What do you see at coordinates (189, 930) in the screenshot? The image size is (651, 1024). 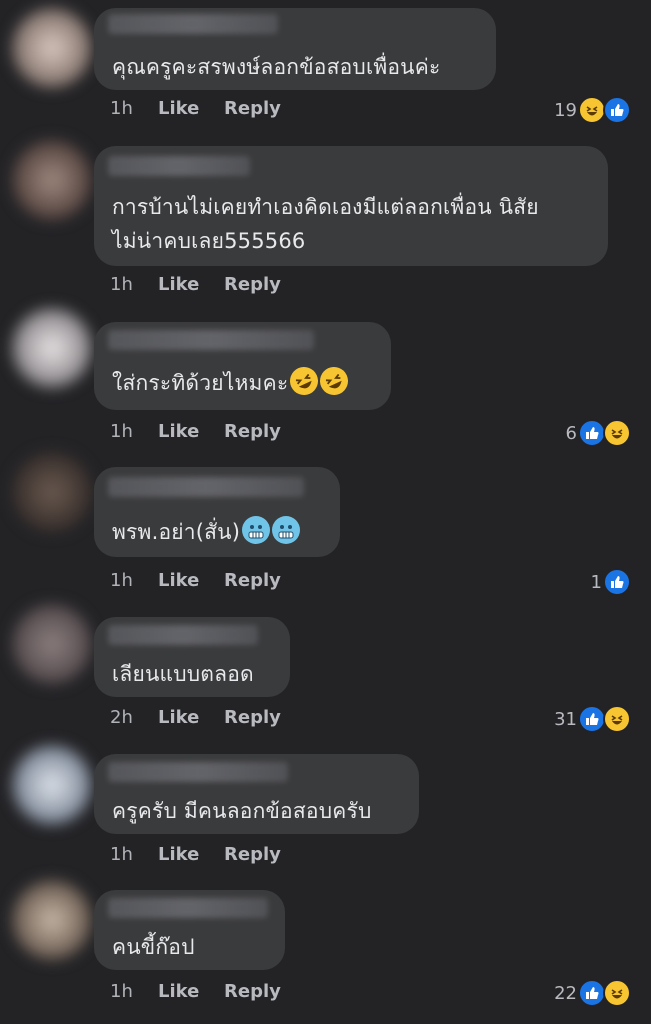 I see `comment-bubble: คนขี้ก๊อป` at bounding box center [189, 930].